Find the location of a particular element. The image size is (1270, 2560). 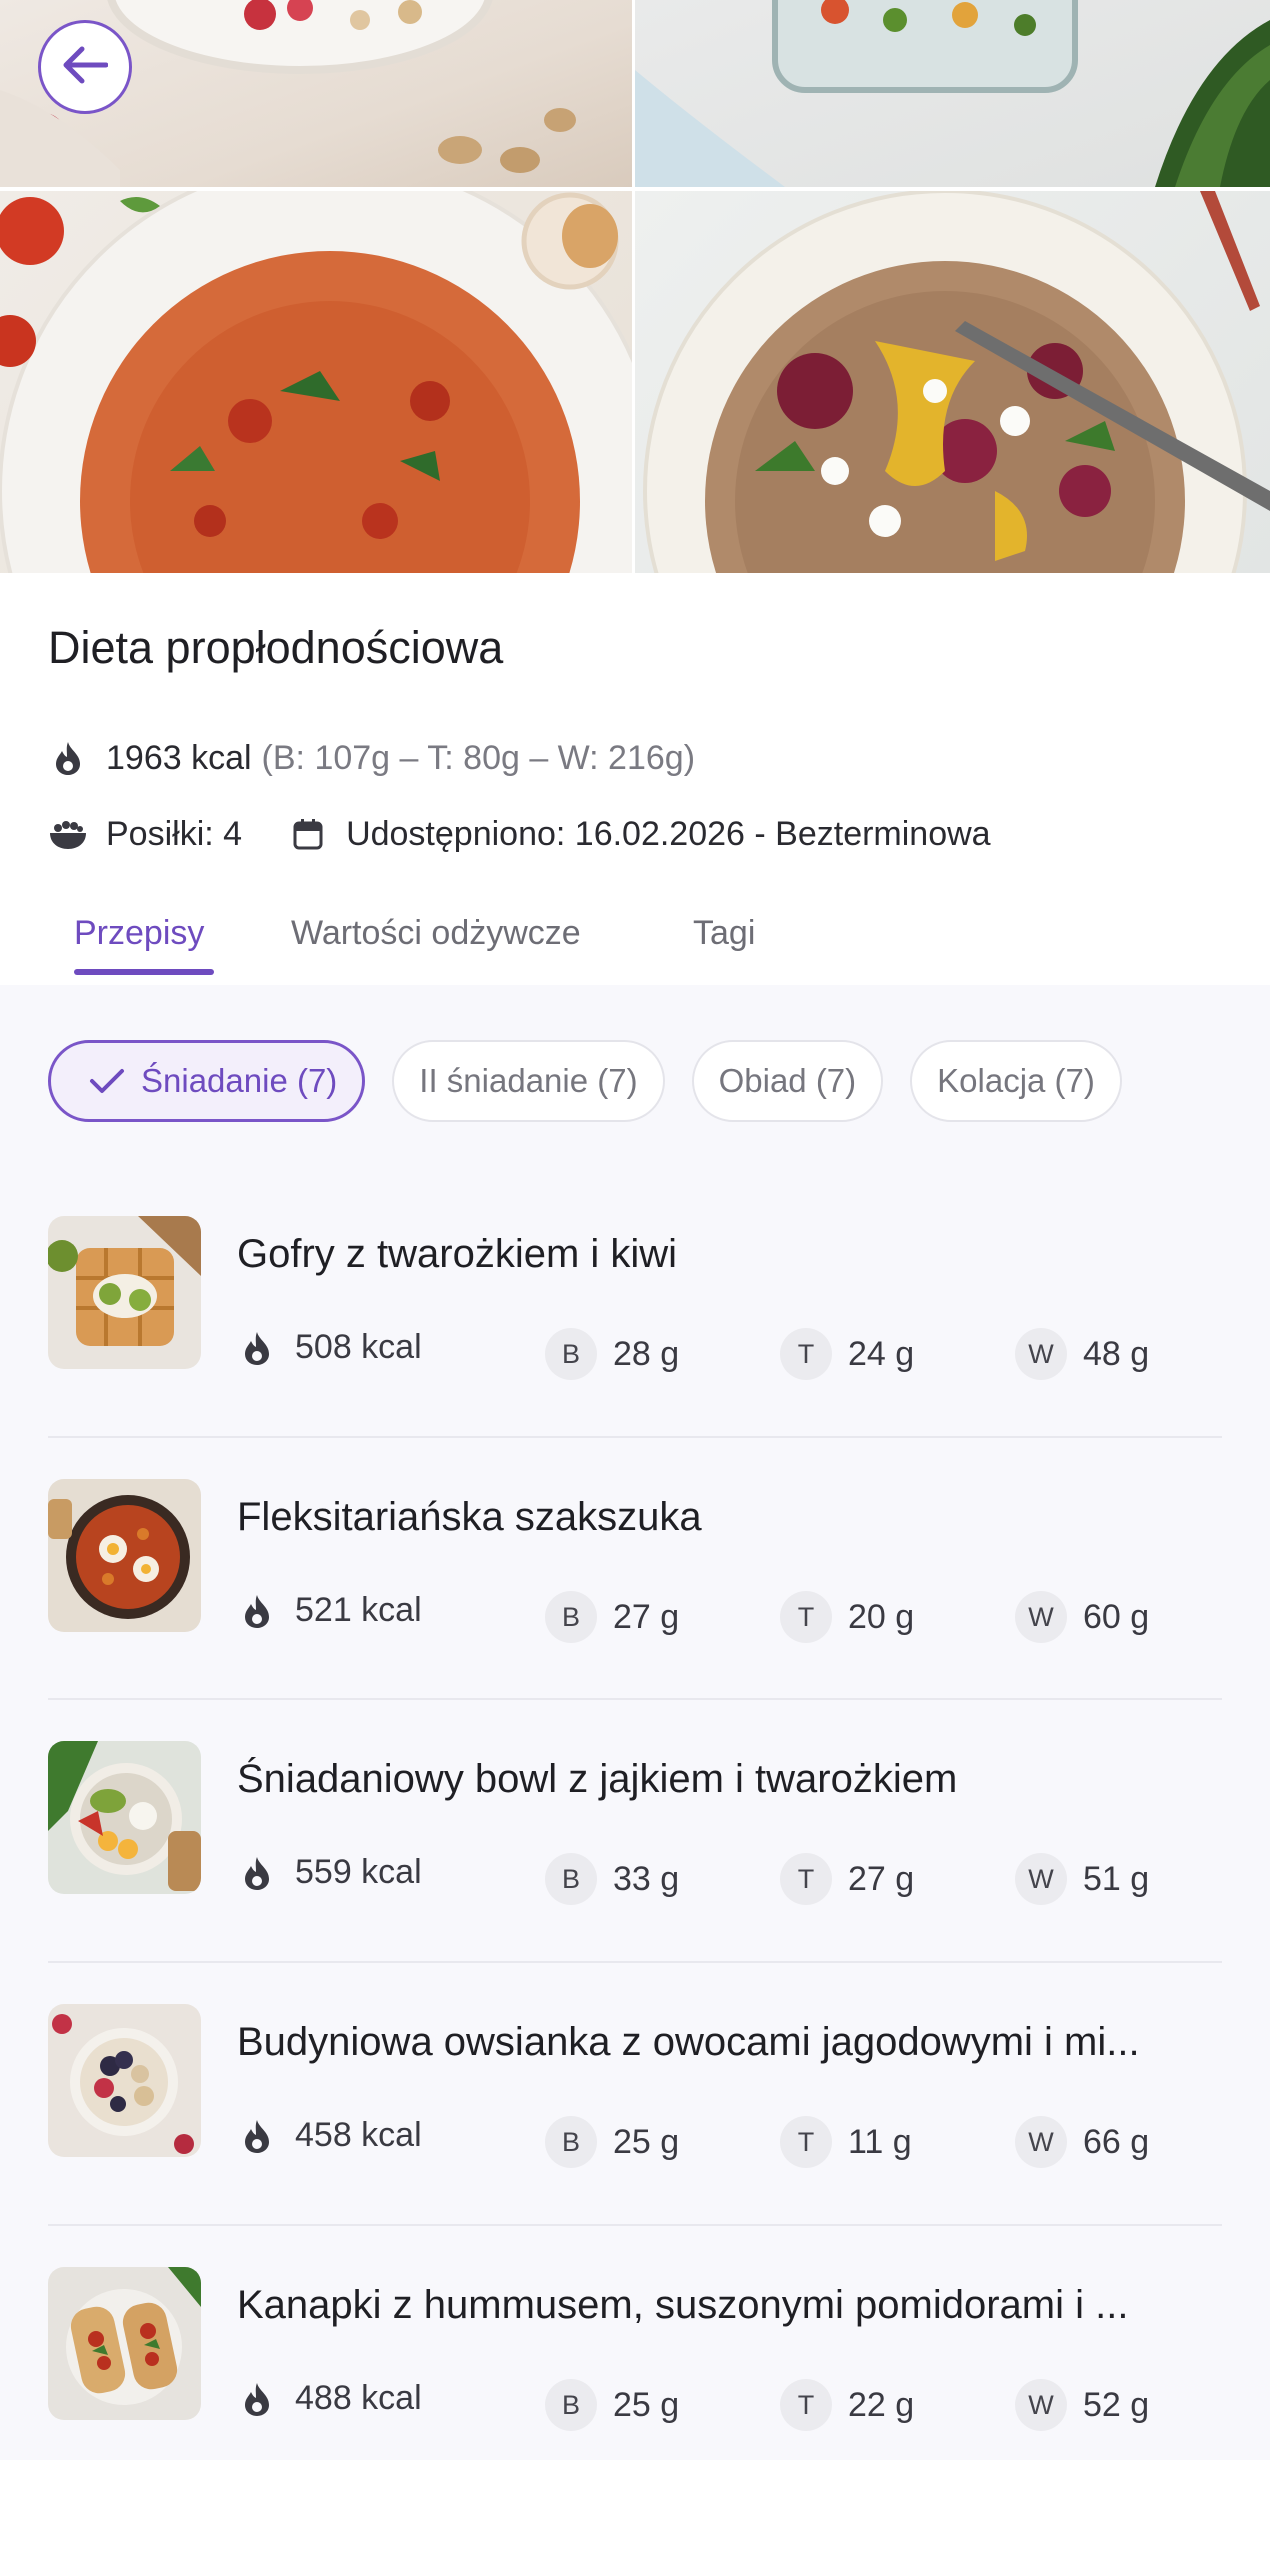

fat-value: 22 g is located at coordinates (881, 2404).